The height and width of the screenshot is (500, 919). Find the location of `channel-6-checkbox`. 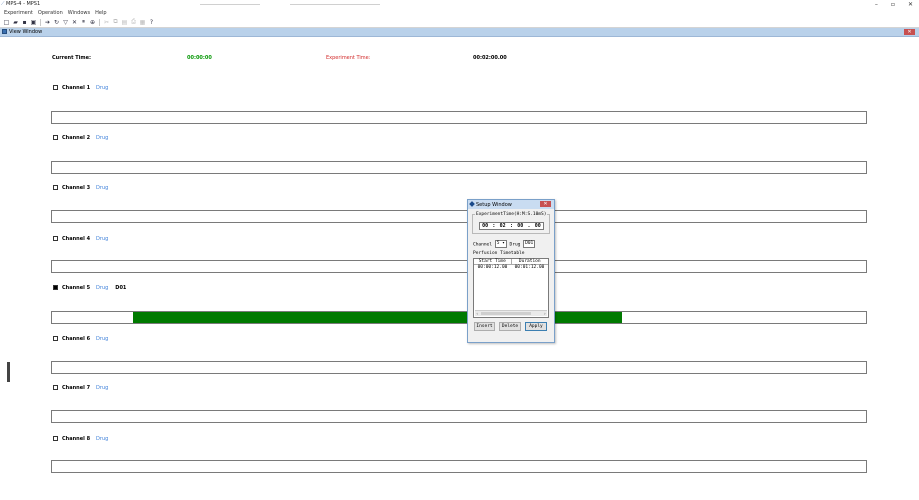

channel-6-checkbox is located at coordinates (55, 338).